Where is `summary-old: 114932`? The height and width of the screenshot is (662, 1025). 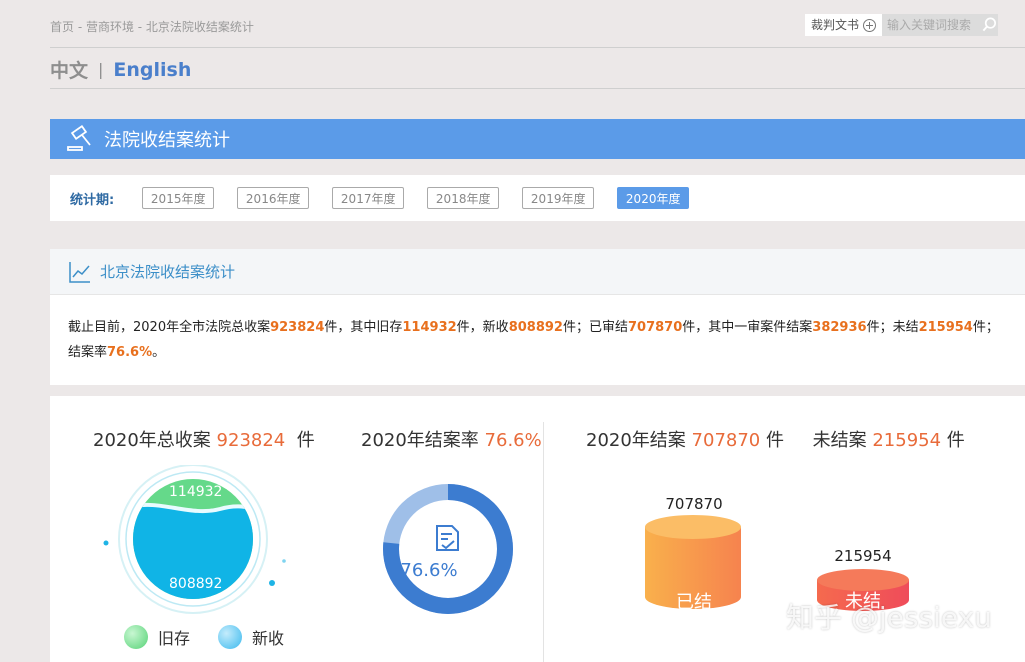
summary-old: 114932 is located at coordinates (429, 327).